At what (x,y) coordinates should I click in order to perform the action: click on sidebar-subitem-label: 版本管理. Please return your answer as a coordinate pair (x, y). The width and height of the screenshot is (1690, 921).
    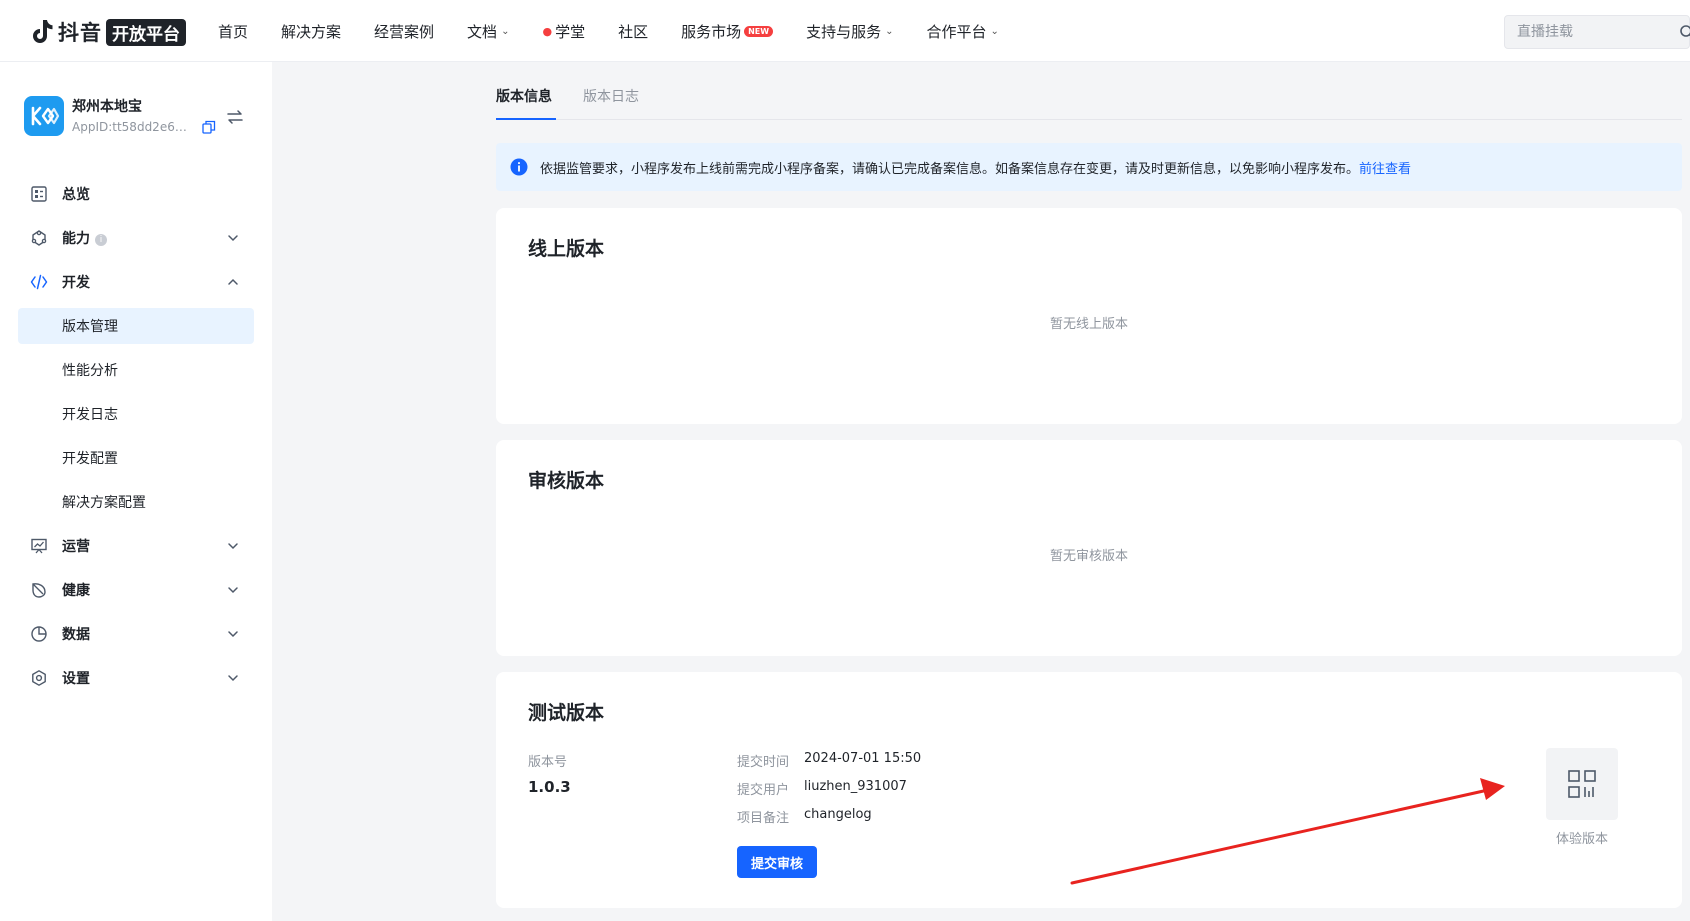
    Looking at the image, I should click on (90, 327).